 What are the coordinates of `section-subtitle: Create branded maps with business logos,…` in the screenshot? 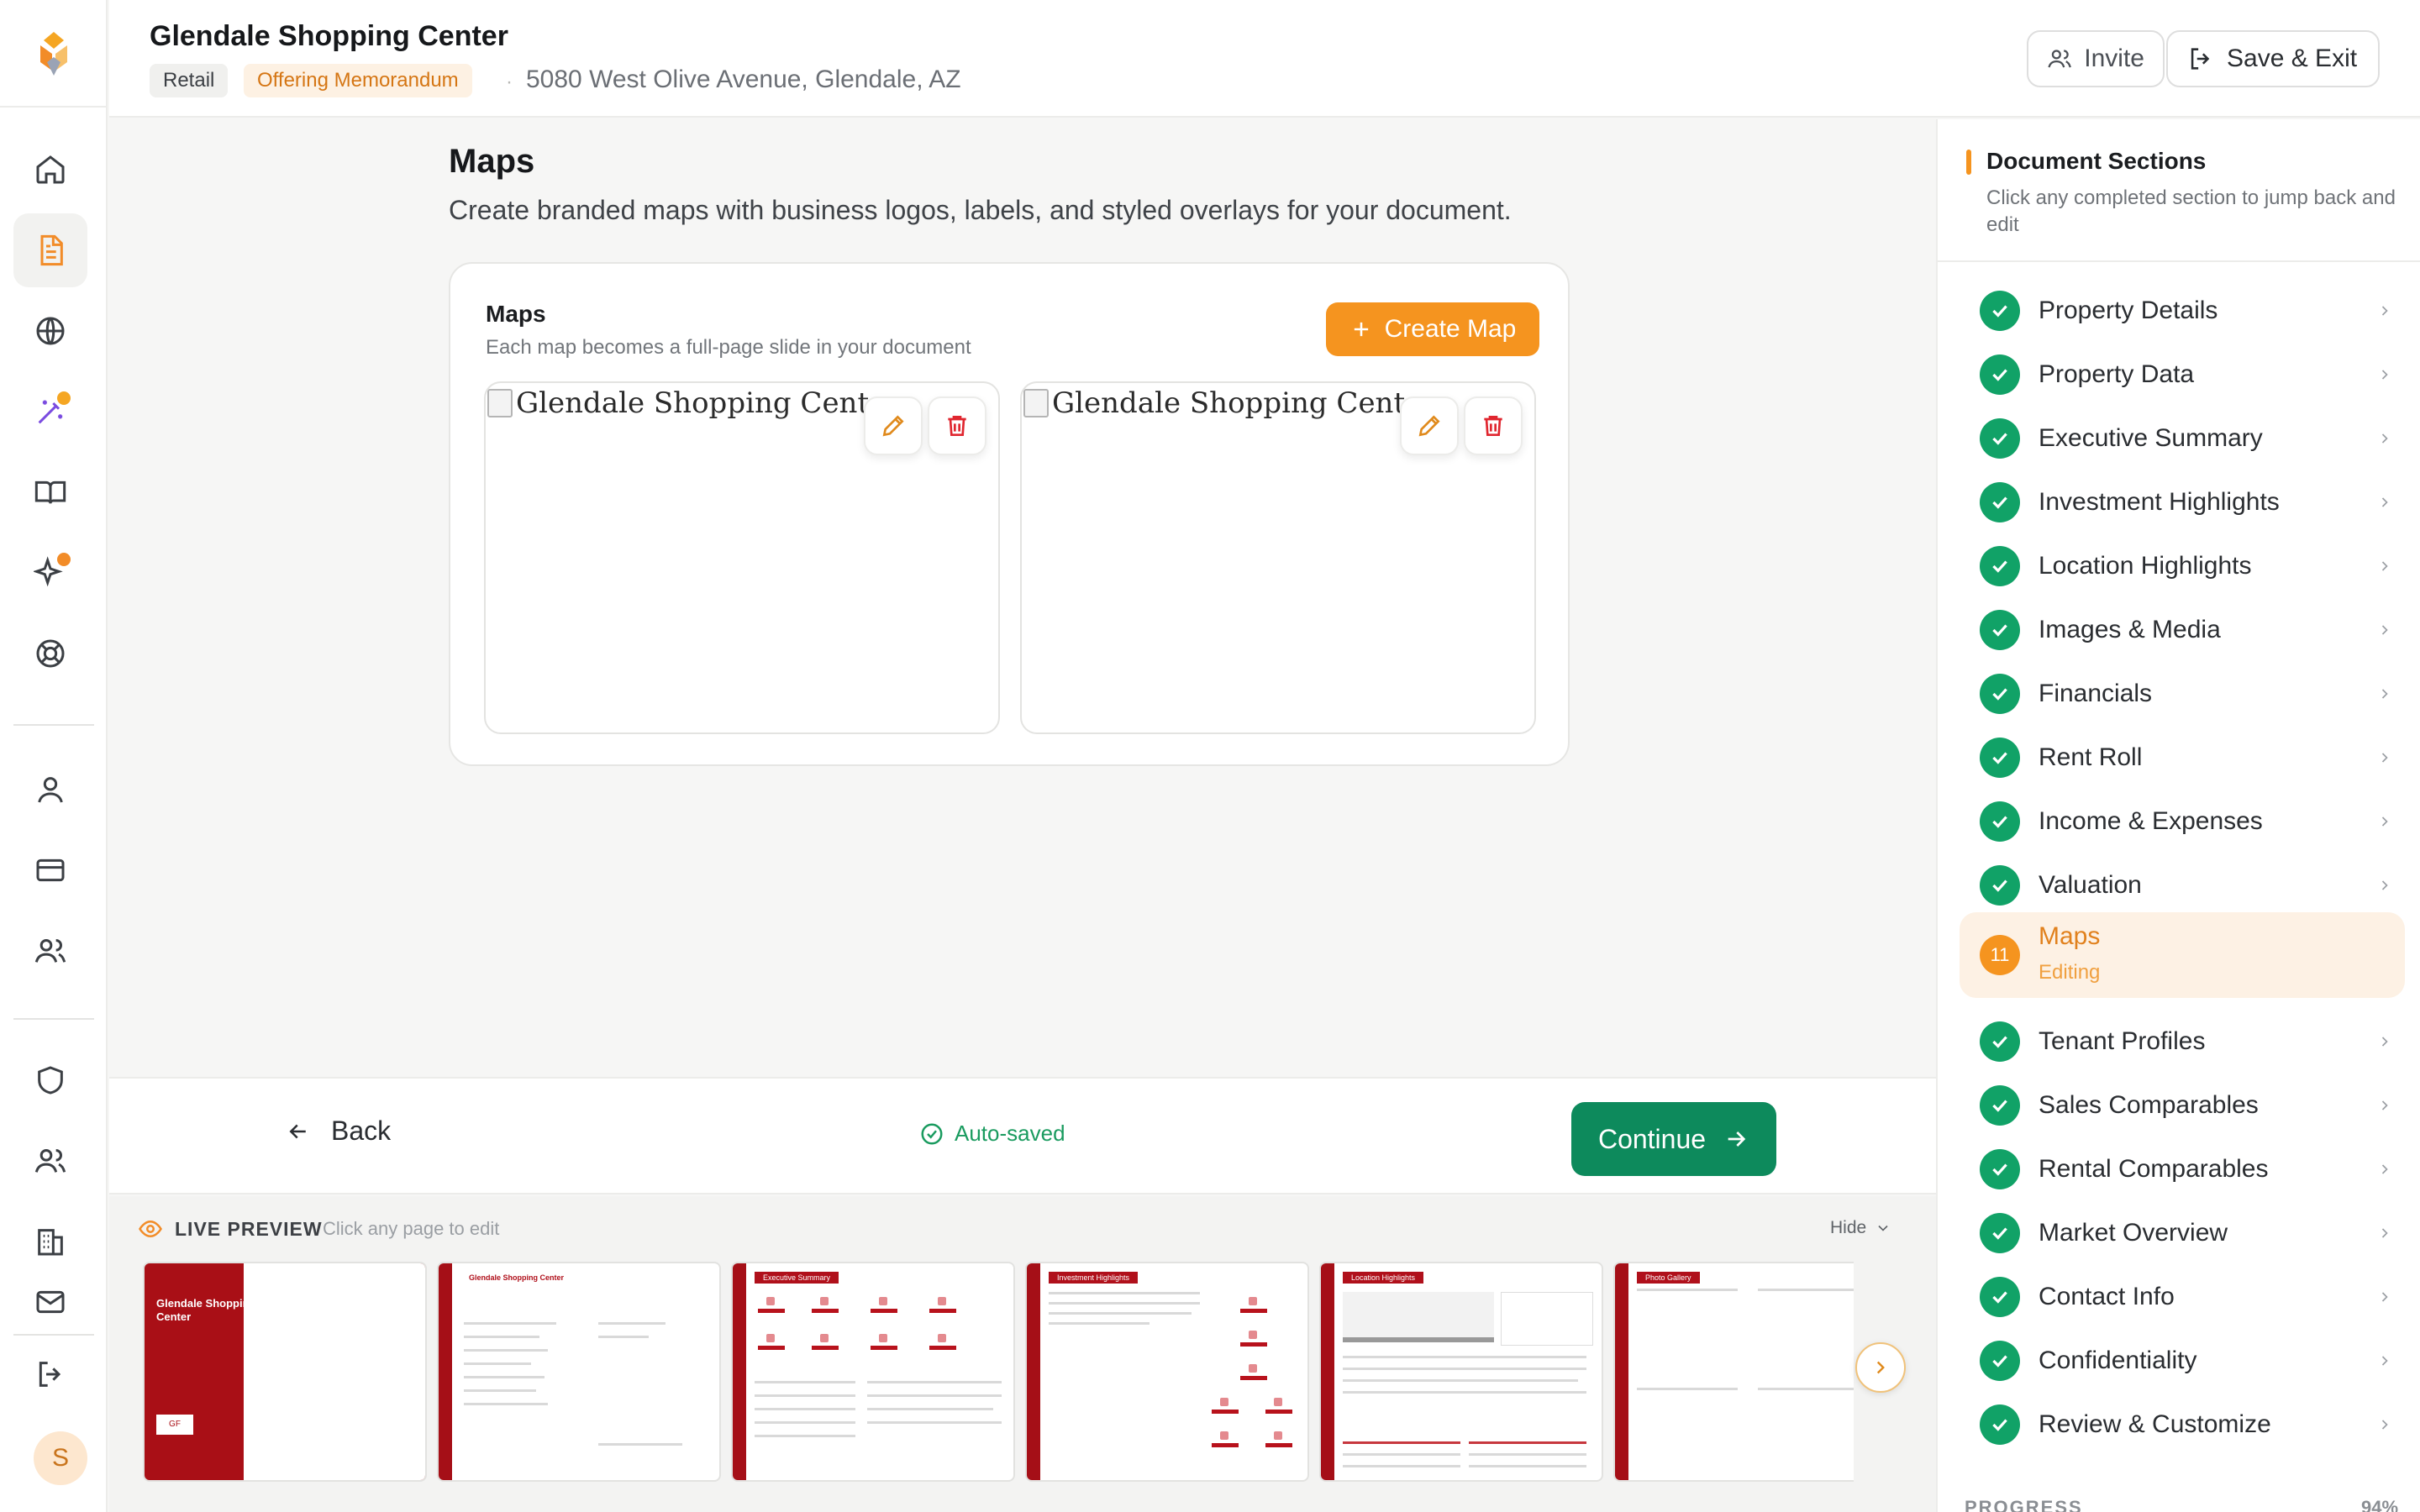 It's located at (981, 210).